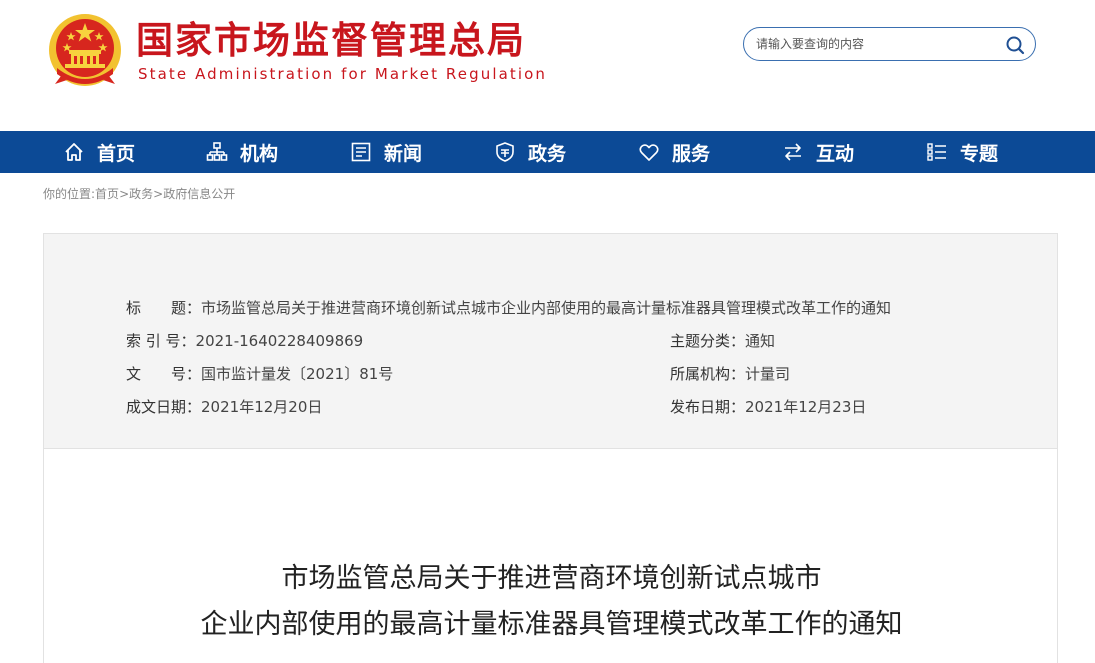 The image size is (1095, 663). I want to click on info-created-label: 成文日期：, so click(164, 407).